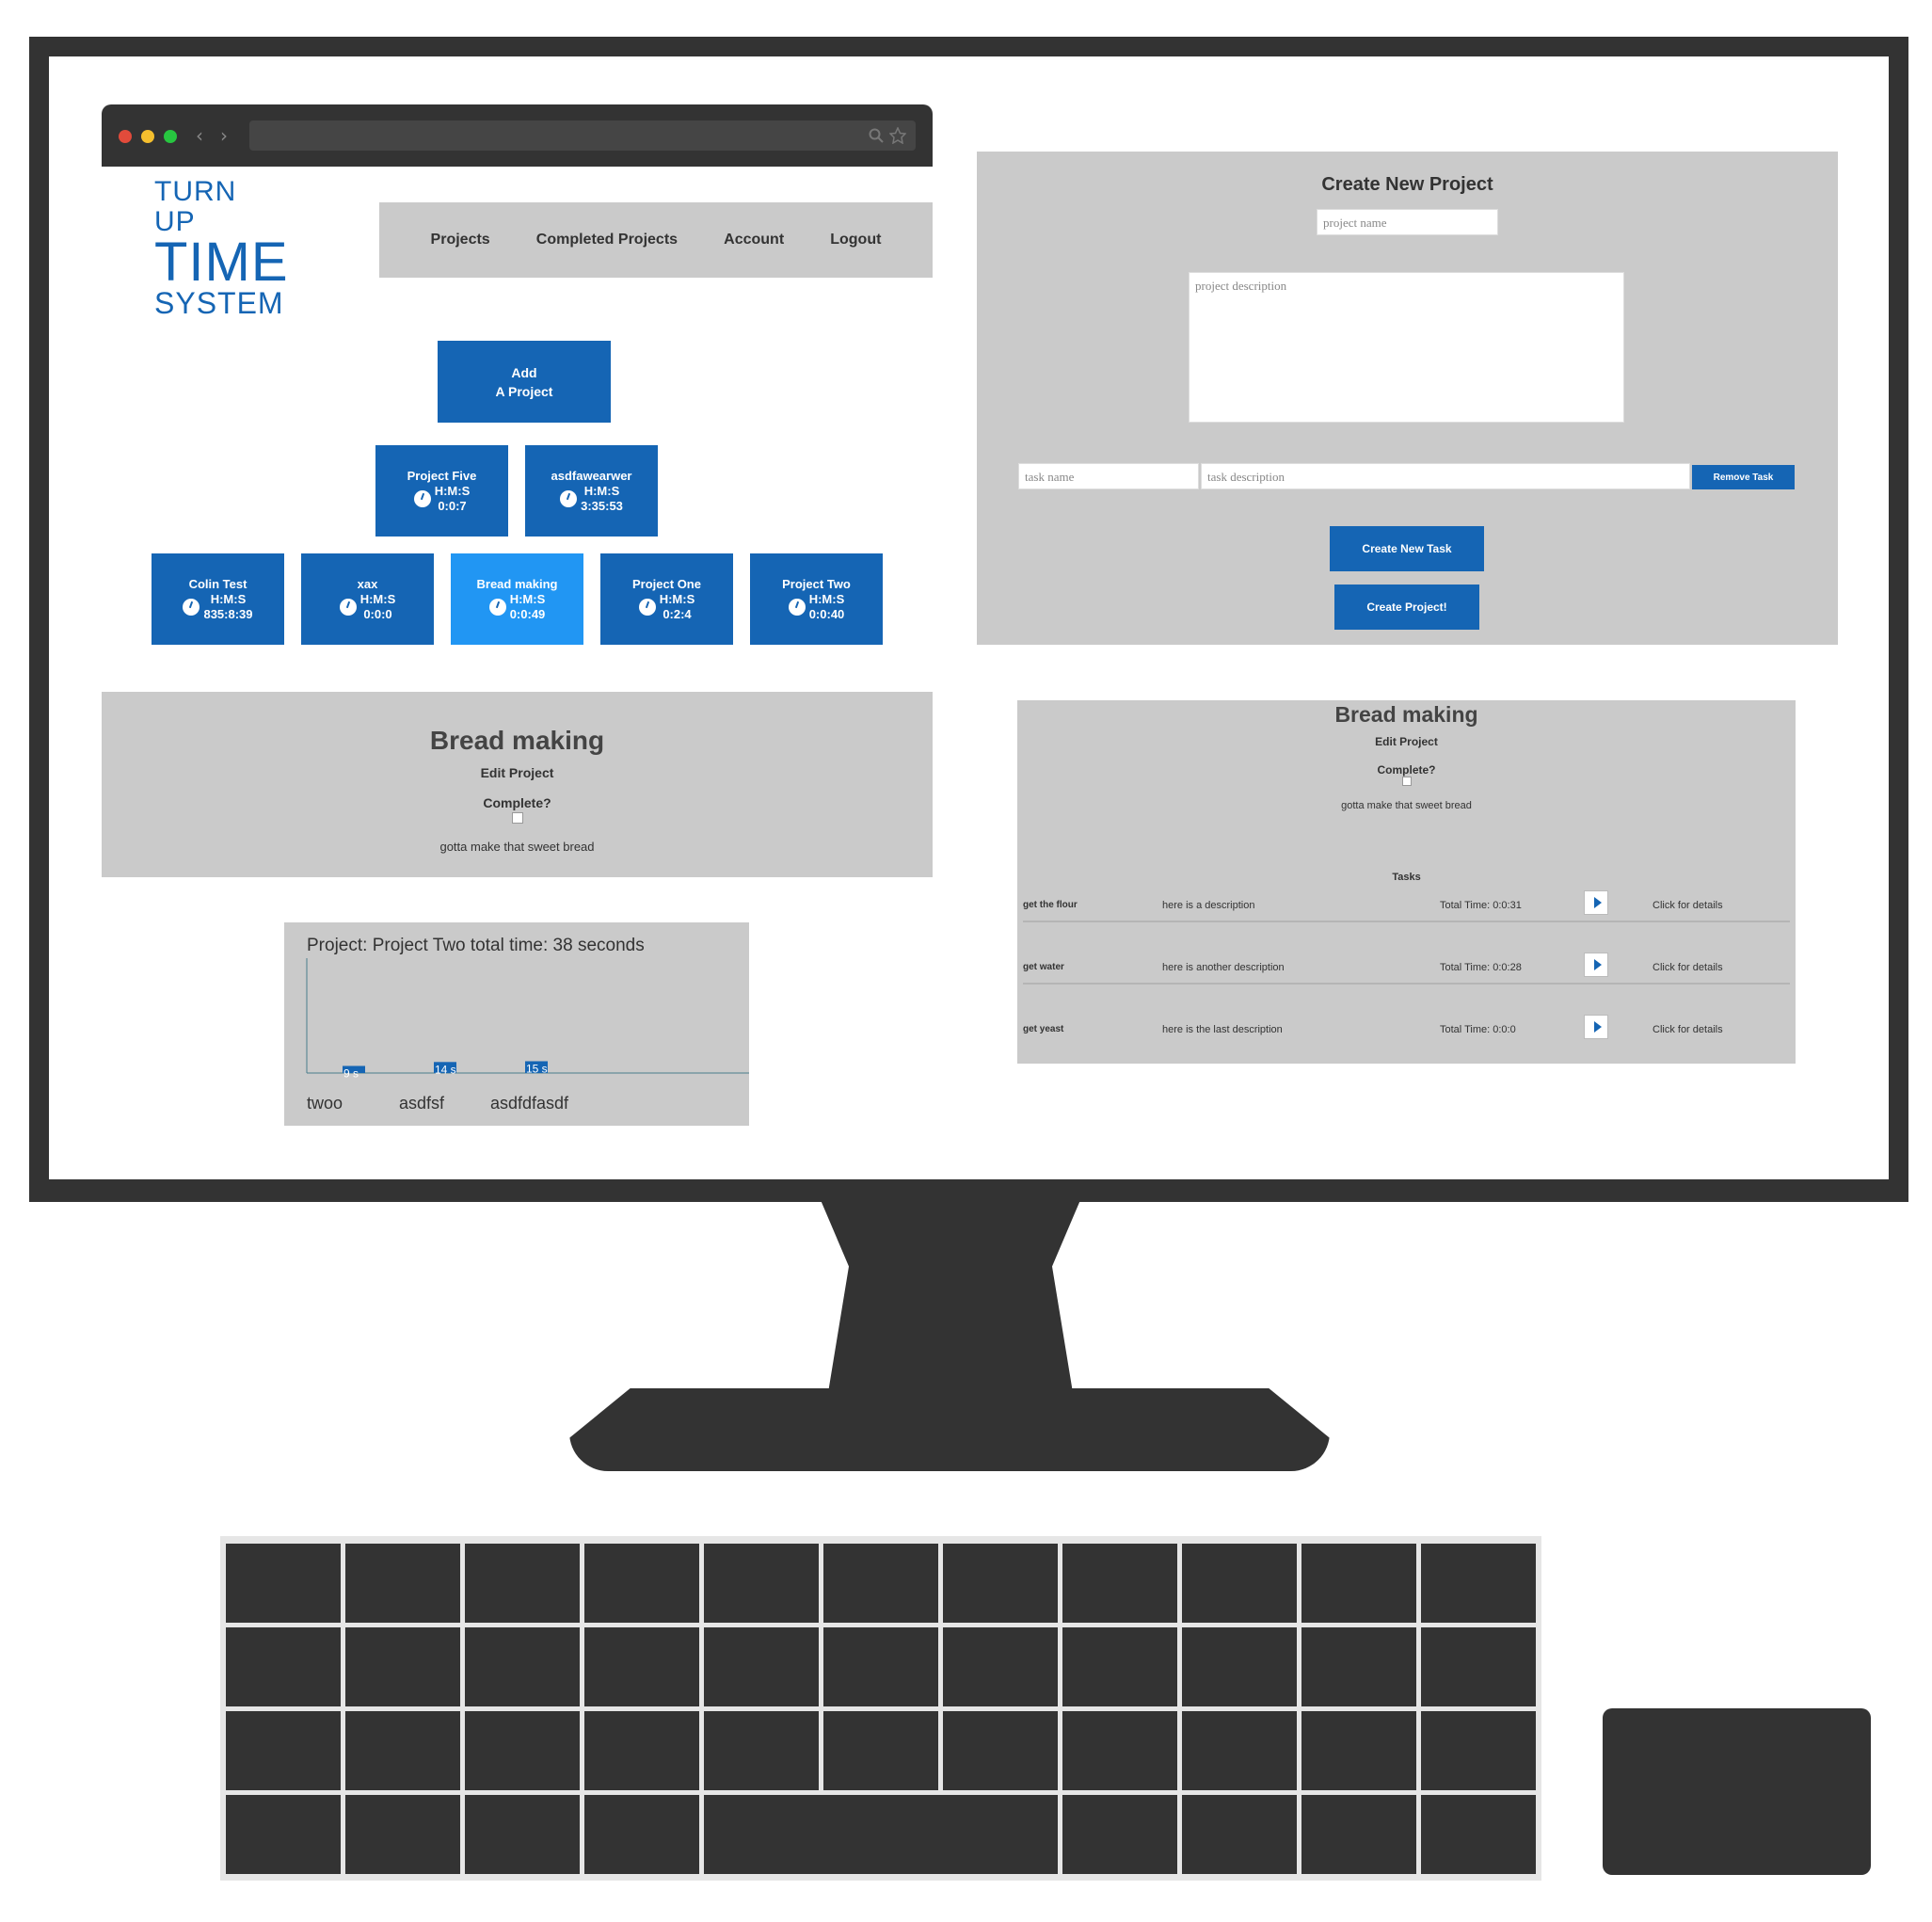 Image resolution: width=1932 pixels, height=1922 pixels. I want to click on project-description-input: project description, so click(1406, 348).